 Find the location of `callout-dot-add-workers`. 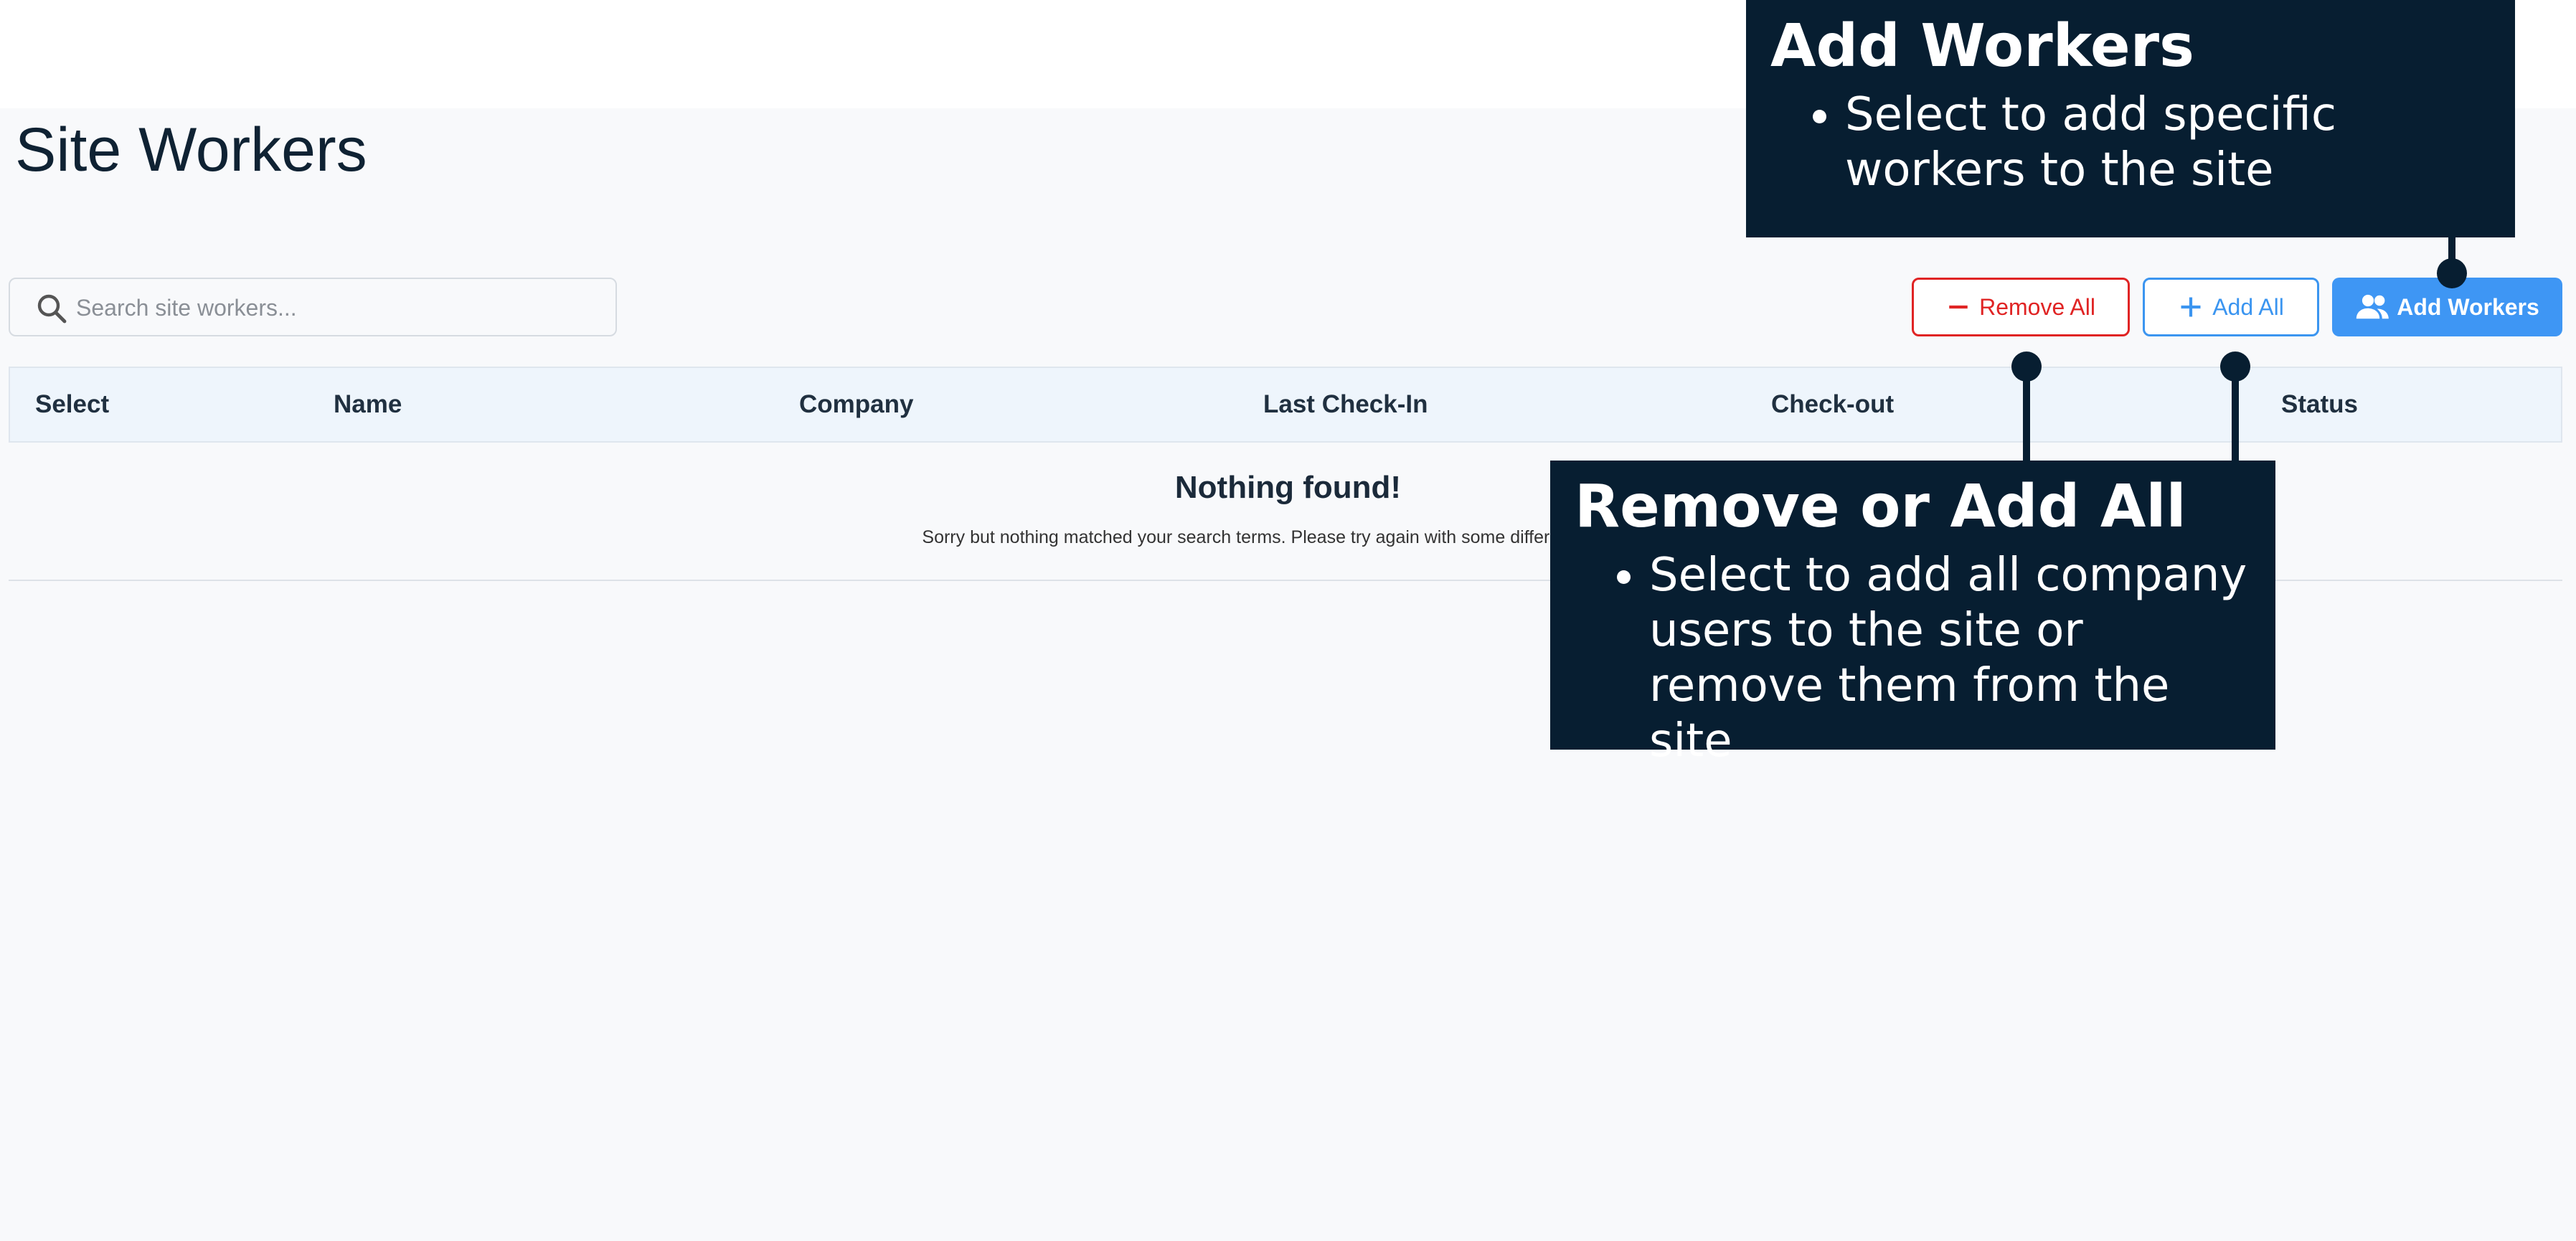

callout-dot-add-workers is located at coordinates (2452, 273).